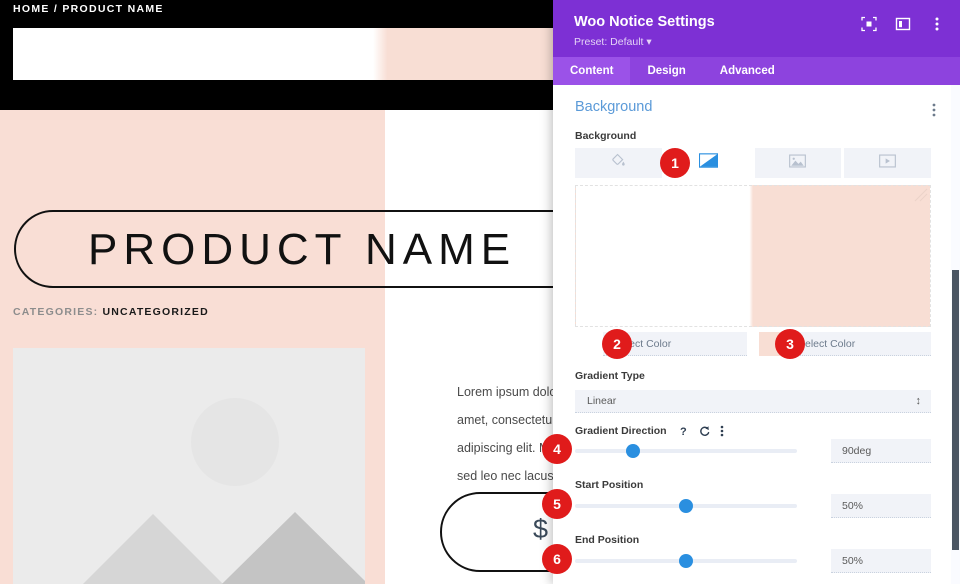  I want to click on gradient-start-swatch, so click(589, 344).